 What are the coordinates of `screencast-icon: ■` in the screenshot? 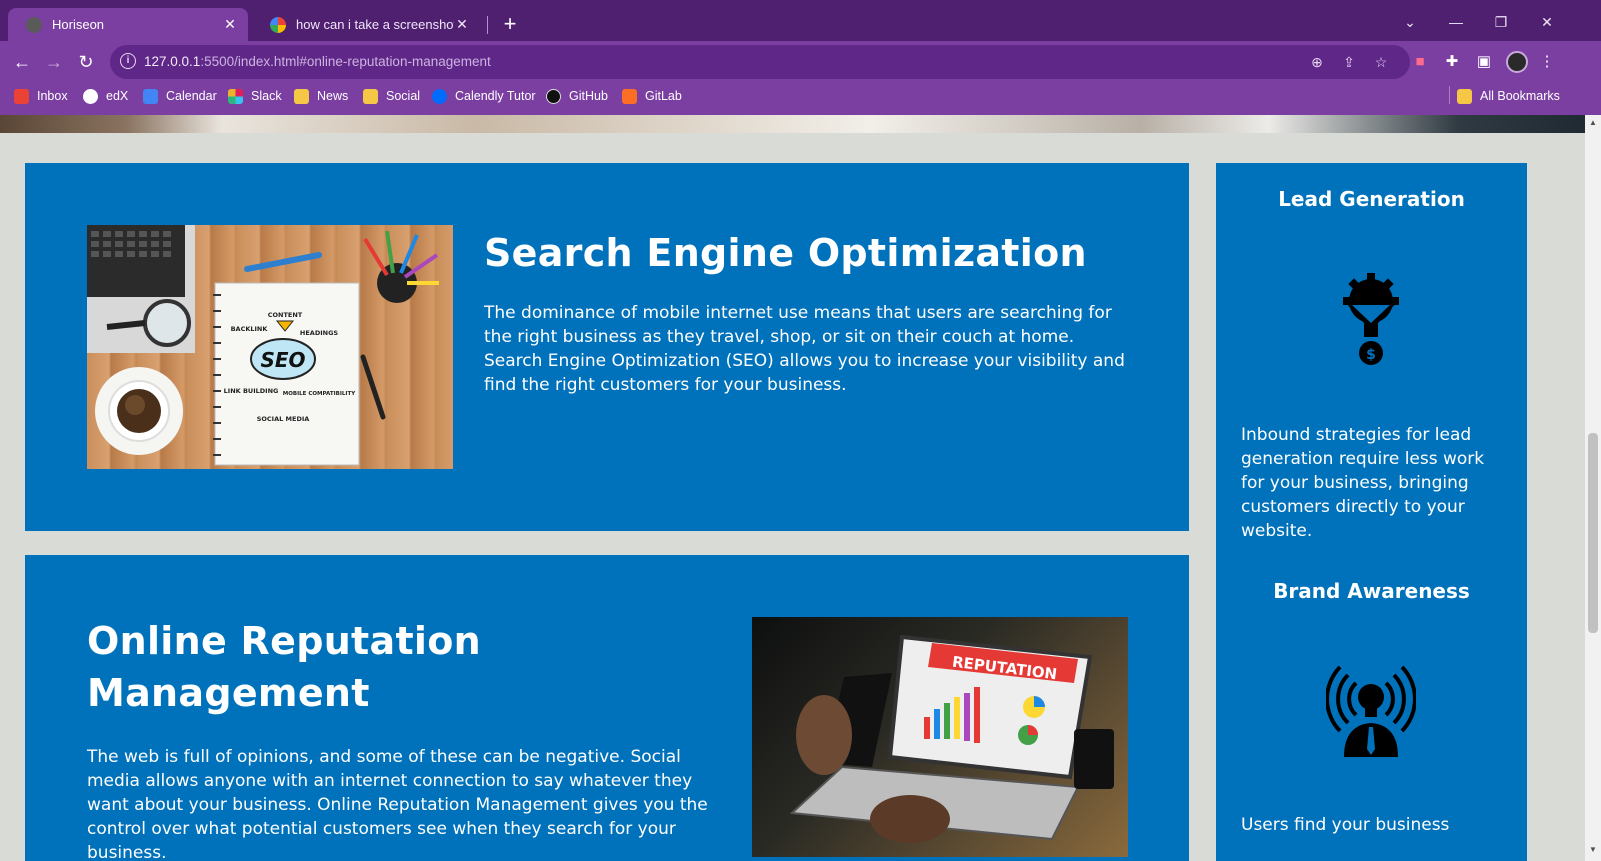 It's located at (1420, 62).